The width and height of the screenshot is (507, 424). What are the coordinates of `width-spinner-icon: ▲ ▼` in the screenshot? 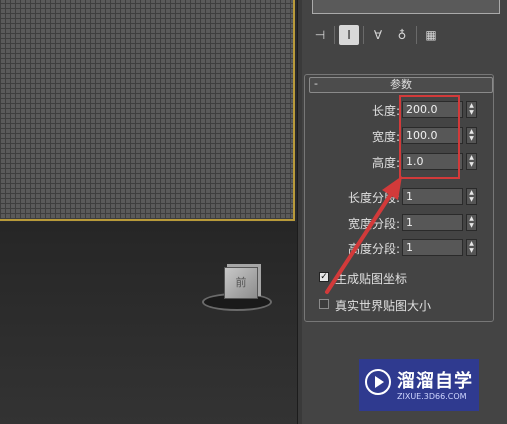 It's located at (471, 135).